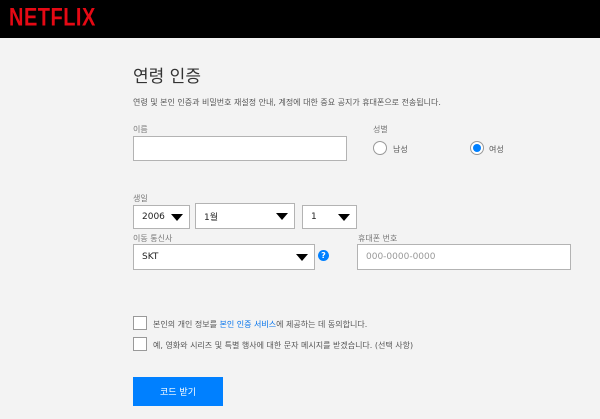  Describe the element at coordinates (400, 149) in the screenshot. I see `gender-male-label: 남성` at that location.